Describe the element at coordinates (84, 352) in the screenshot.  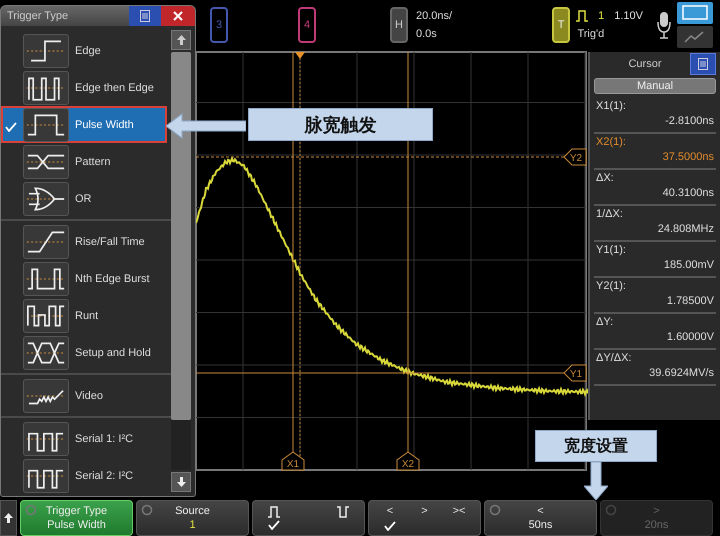
I see `trigger-type-item: Setup and Hold` at that location.